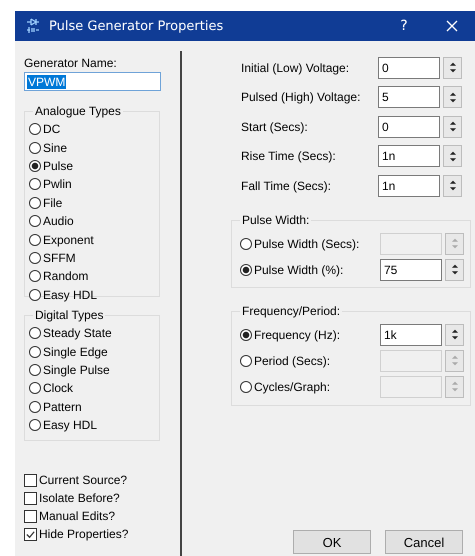  Describe the element at coordinates (55, 147) in the screenshot. I see `option-label: Sine` at that location.